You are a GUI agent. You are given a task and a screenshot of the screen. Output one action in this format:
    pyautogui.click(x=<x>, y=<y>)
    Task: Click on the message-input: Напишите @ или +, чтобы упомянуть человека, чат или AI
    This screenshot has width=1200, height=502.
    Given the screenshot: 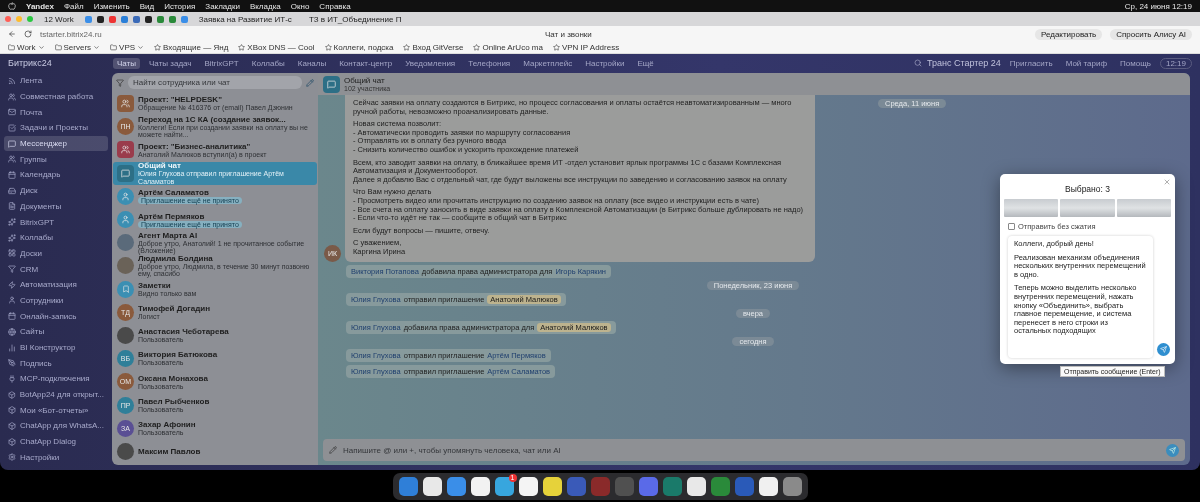 What is the action you would take?
    pyautogui.click(x=751, y=450)
    